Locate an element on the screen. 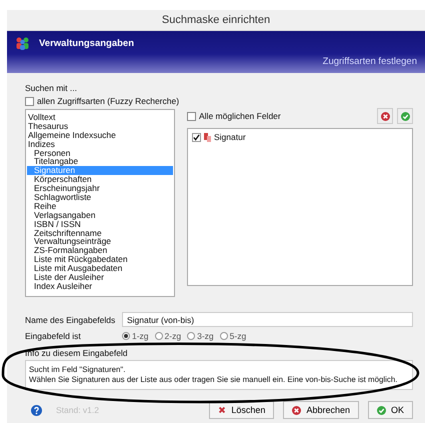  confirm-button is located at coordinates (405, 116).